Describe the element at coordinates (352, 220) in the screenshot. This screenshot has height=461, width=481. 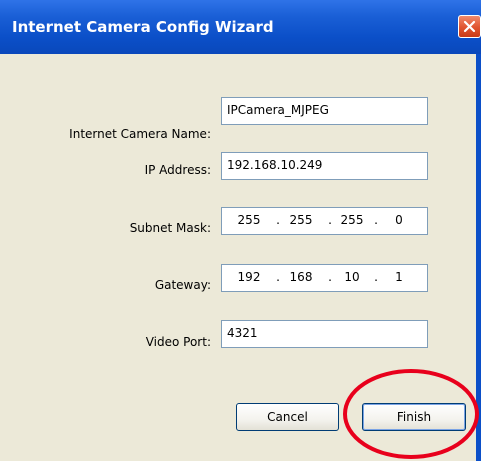
I see `subnet-octet-3: 255` at that location.